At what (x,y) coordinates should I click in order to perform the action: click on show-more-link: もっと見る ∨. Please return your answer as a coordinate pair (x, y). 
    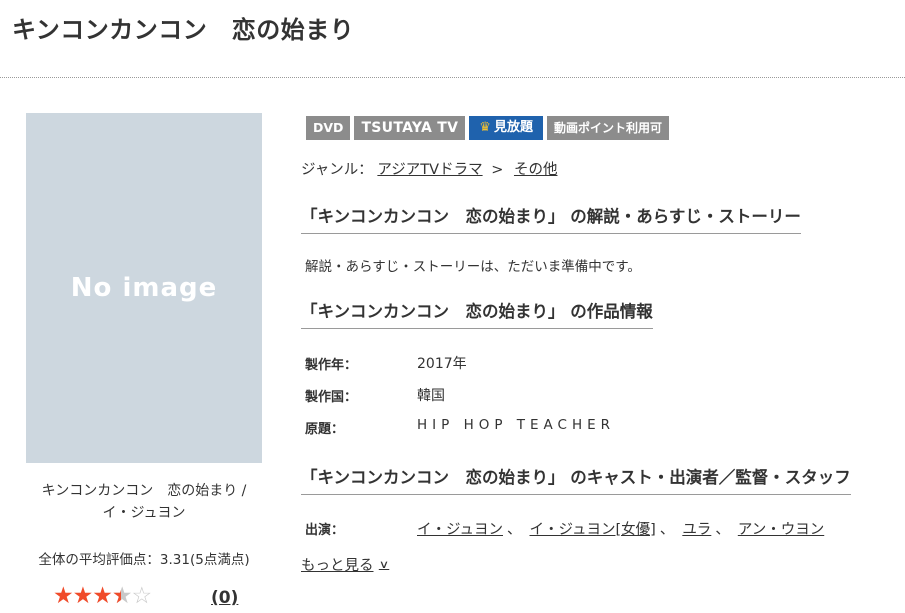
    Looking at the image, I should click on (345, 564).